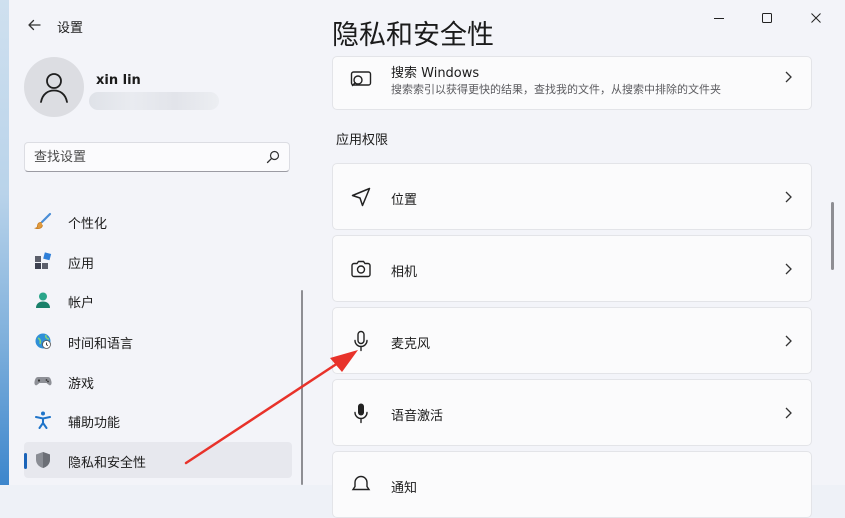 This screenshot has width=845, height=518. What do you see at coordinates (158, 381) in the screenshot?
I see `sidebar-item-gaming: 游戏` at bounding box center [158, 381].